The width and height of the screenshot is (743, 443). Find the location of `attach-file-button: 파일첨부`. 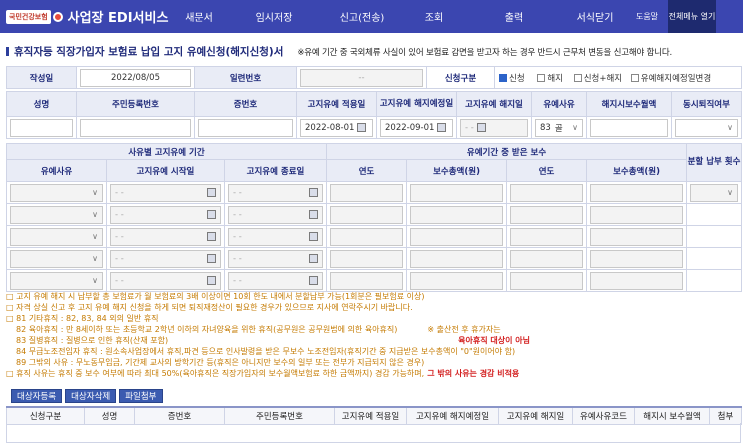

attach-file-button: 파일첨부 is located at coordinates (141, 396).